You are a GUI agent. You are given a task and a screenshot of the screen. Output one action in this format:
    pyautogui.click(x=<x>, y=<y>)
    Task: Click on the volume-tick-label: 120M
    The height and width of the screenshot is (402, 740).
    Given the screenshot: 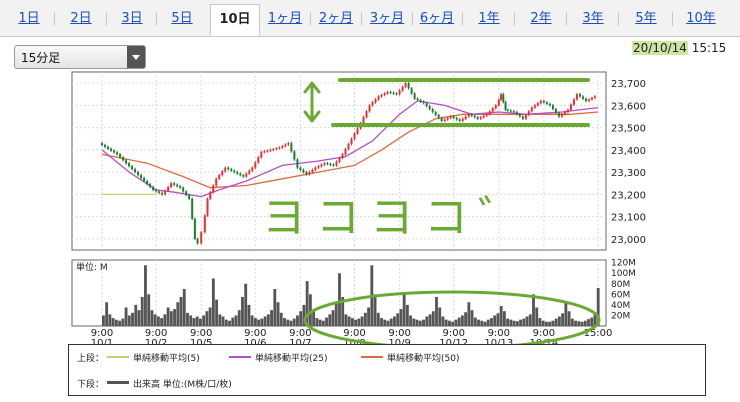 What is the action you would take?
    pyautogui.click(x=623, y=264)
    